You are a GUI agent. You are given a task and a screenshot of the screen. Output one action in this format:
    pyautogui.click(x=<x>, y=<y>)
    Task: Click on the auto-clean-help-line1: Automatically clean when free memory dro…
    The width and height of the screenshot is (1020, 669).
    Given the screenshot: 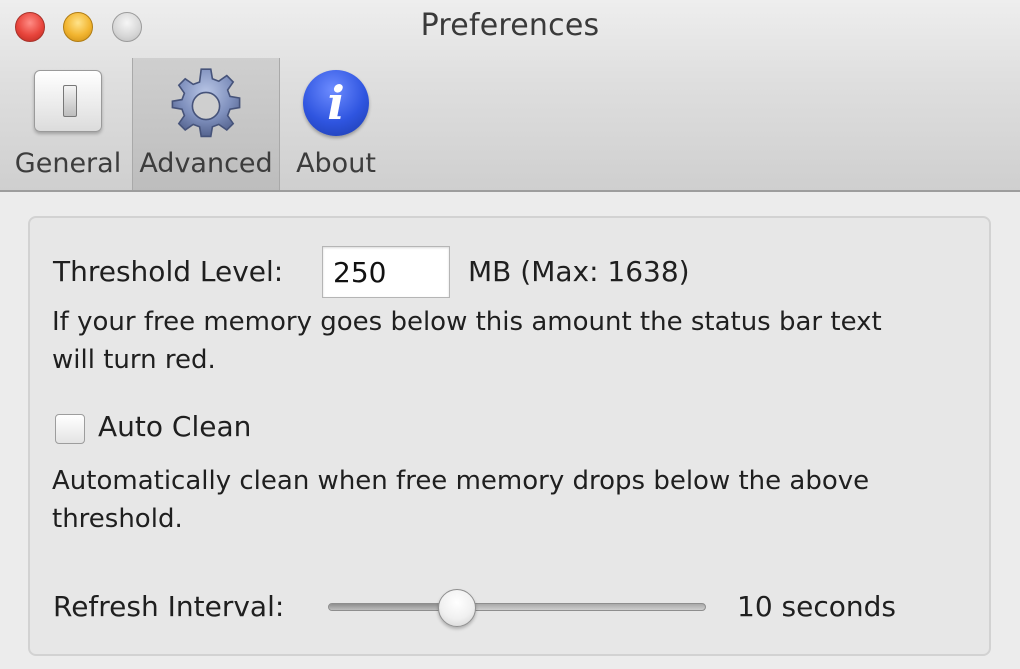 What is the action you would take?
    pyautogui.click(x=461, y=481)
    